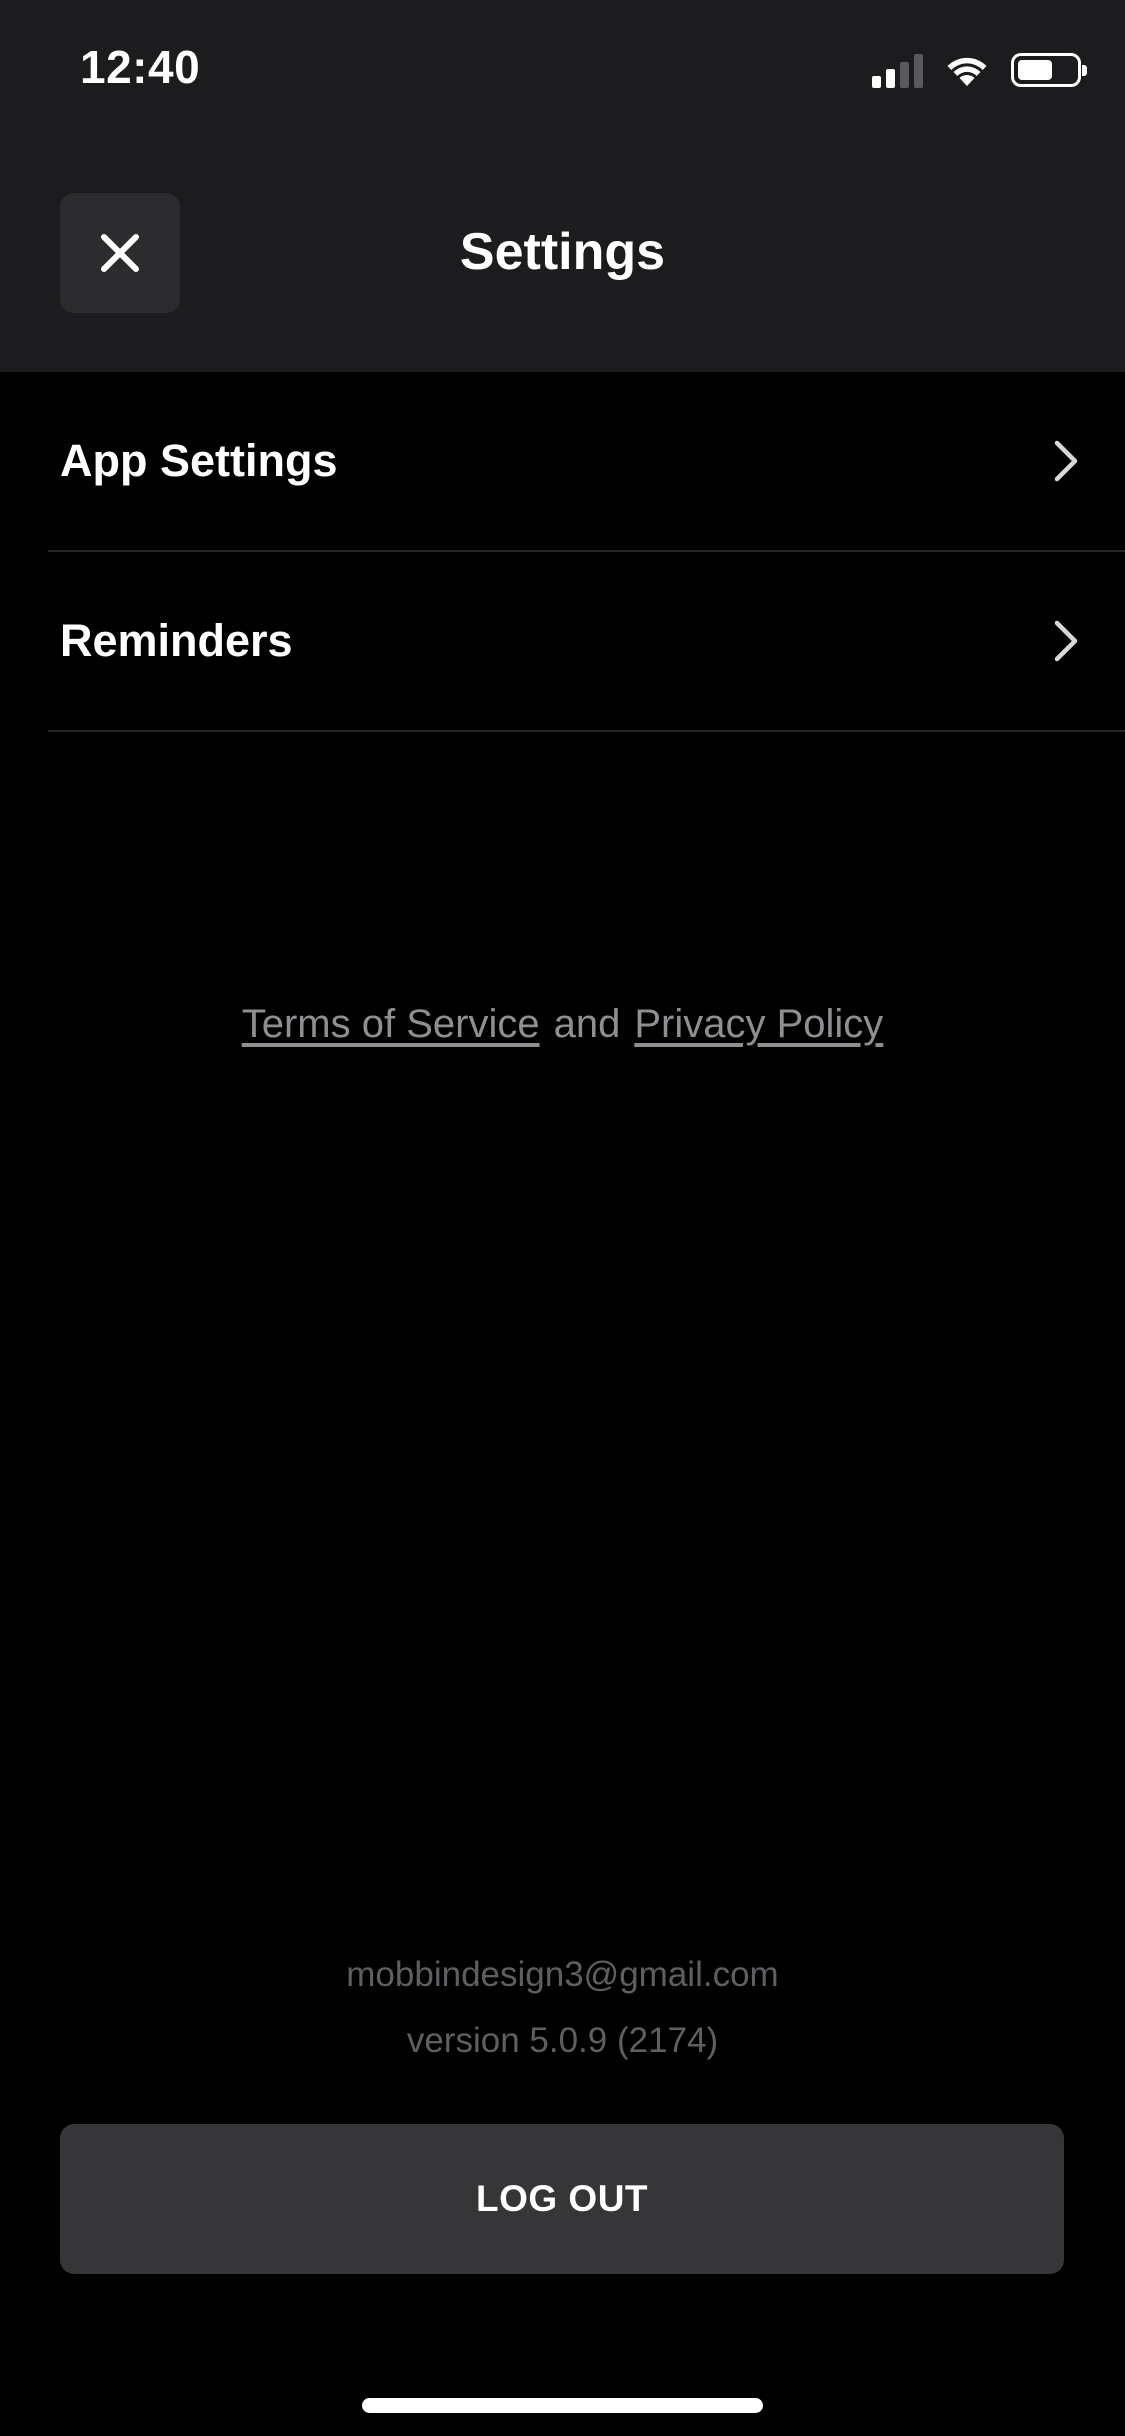  I want to click on page-title: Settings, so click(562, 252).